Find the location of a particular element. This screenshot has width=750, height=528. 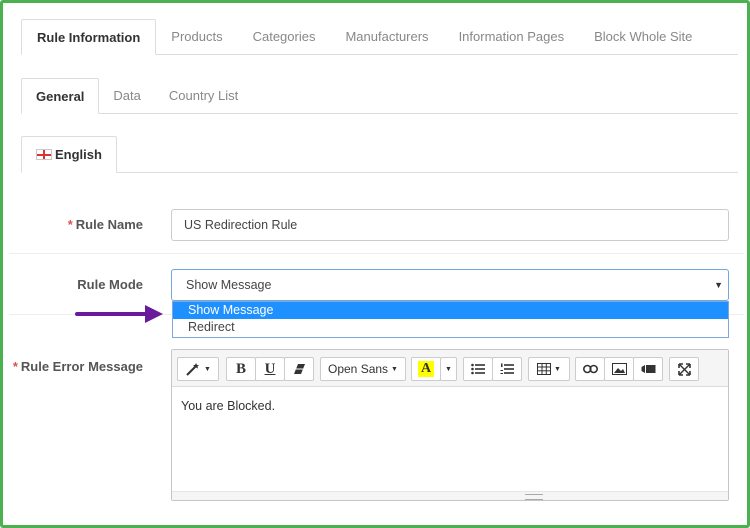

video-button is located at coordinates (648, 369).